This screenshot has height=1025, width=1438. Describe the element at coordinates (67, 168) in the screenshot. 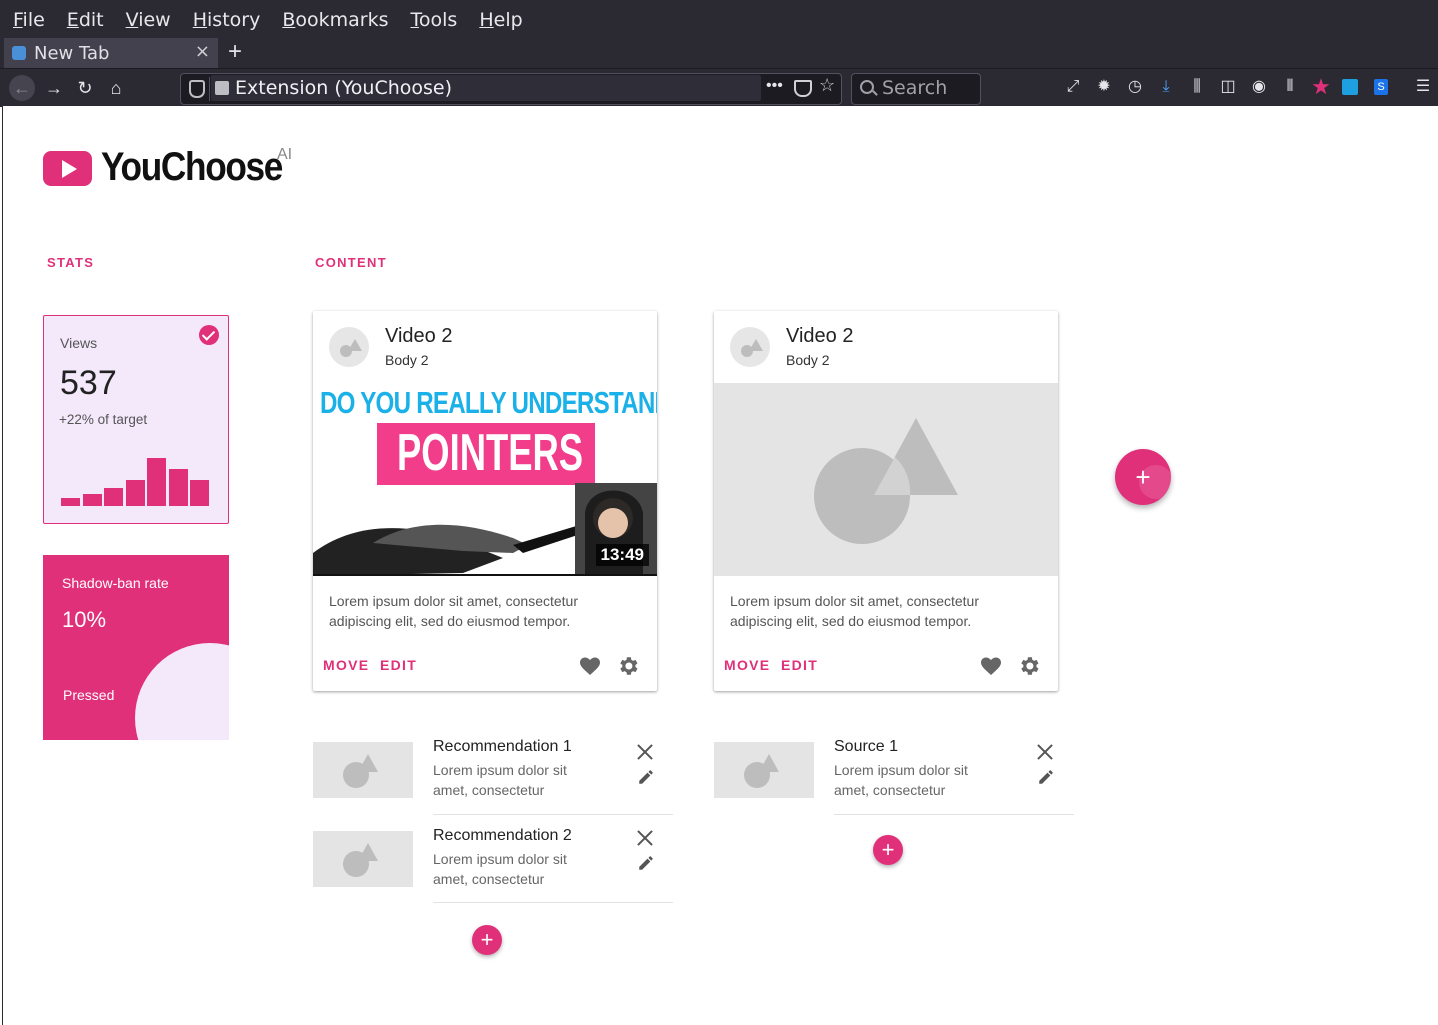

I see `play-logo-icon` at that location.